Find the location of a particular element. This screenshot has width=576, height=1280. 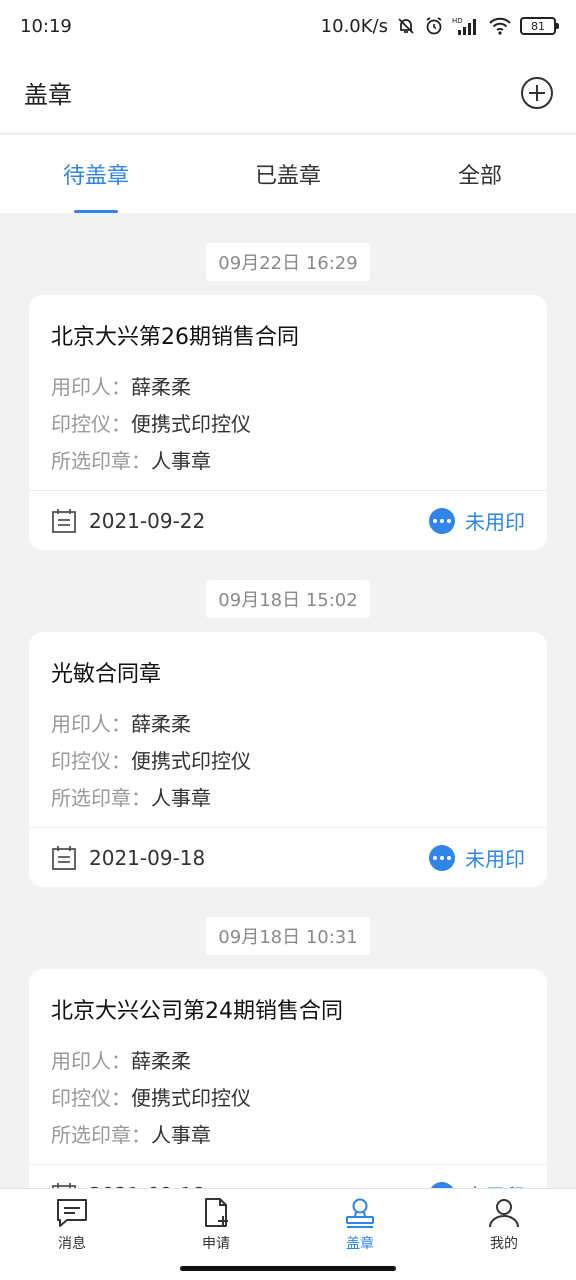

battery-icon: 81 is located at coordinates (539, 26).